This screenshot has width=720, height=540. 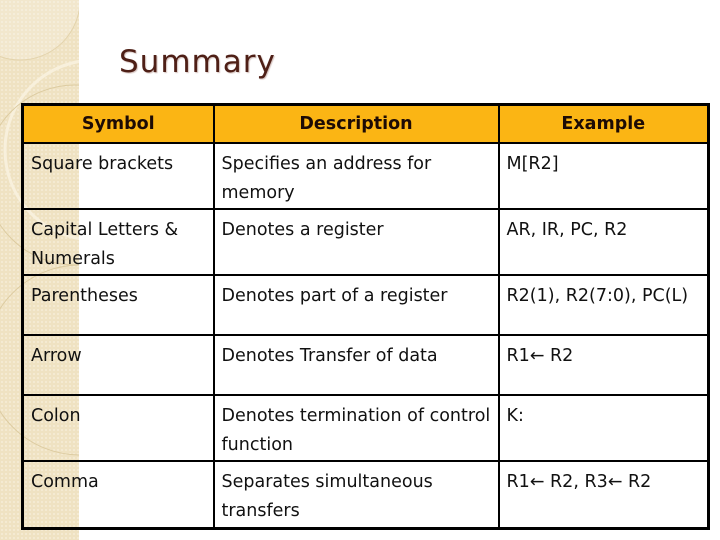 What do you see at coordinates (118, 428) in the screenshot?
I see `symbol-cell: Colon` at bounding box center [118, 428].